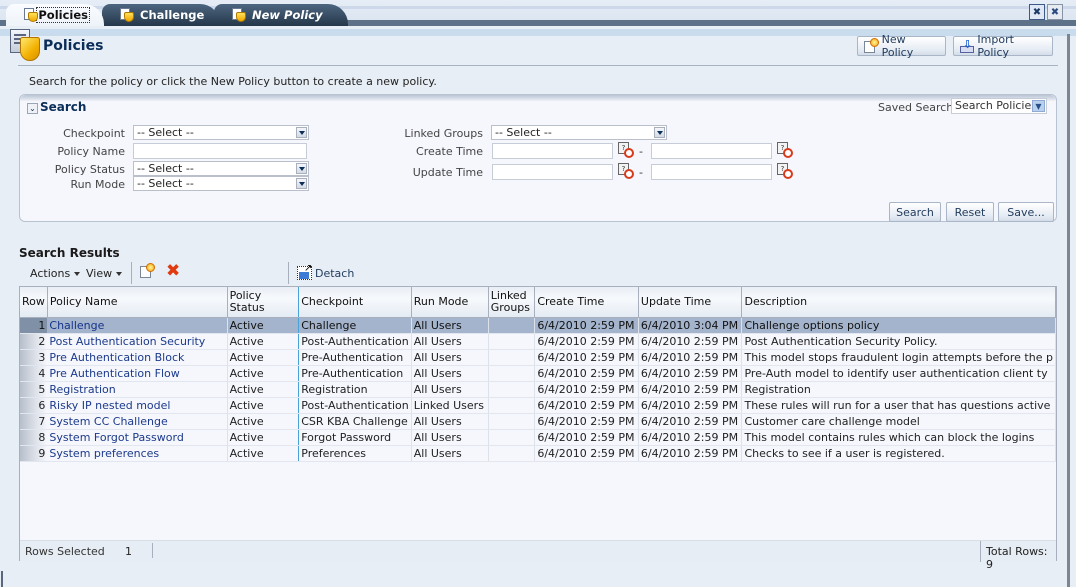 The height and width of the screenshot is (587, 1076). What do you see at coordinates (137, 453) in the screenshot?
I see `policy-name-link-cell: System preferences` at bounding box center [137, 453].